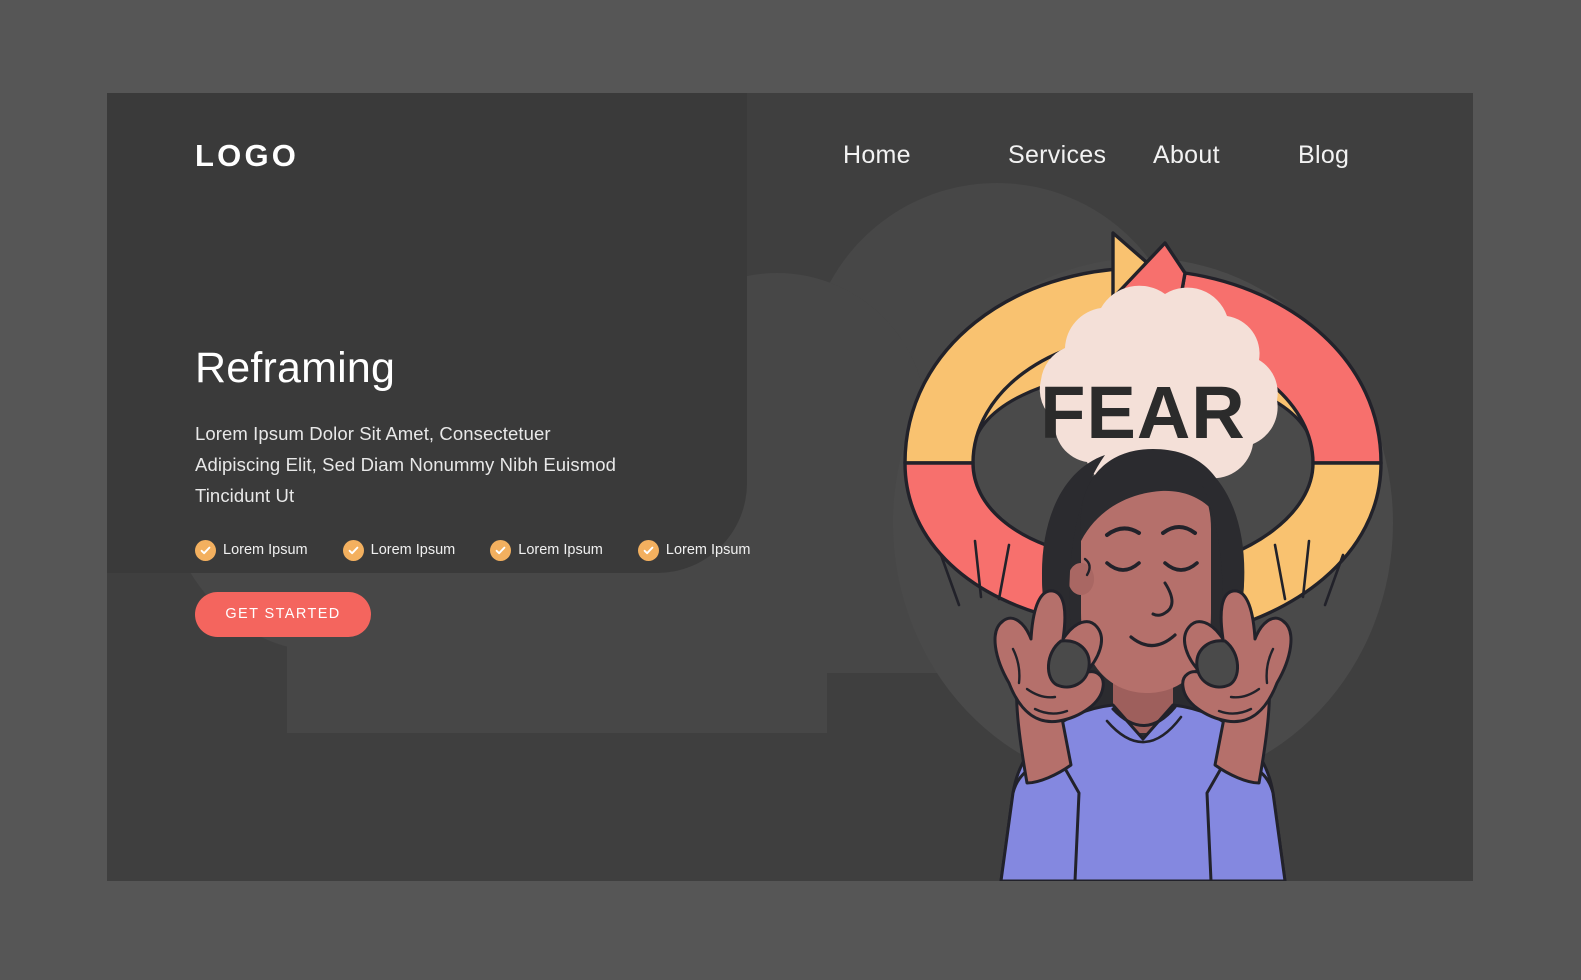  I want to click on feature-item-1: Lorem Ipsum, so click(251, 550).